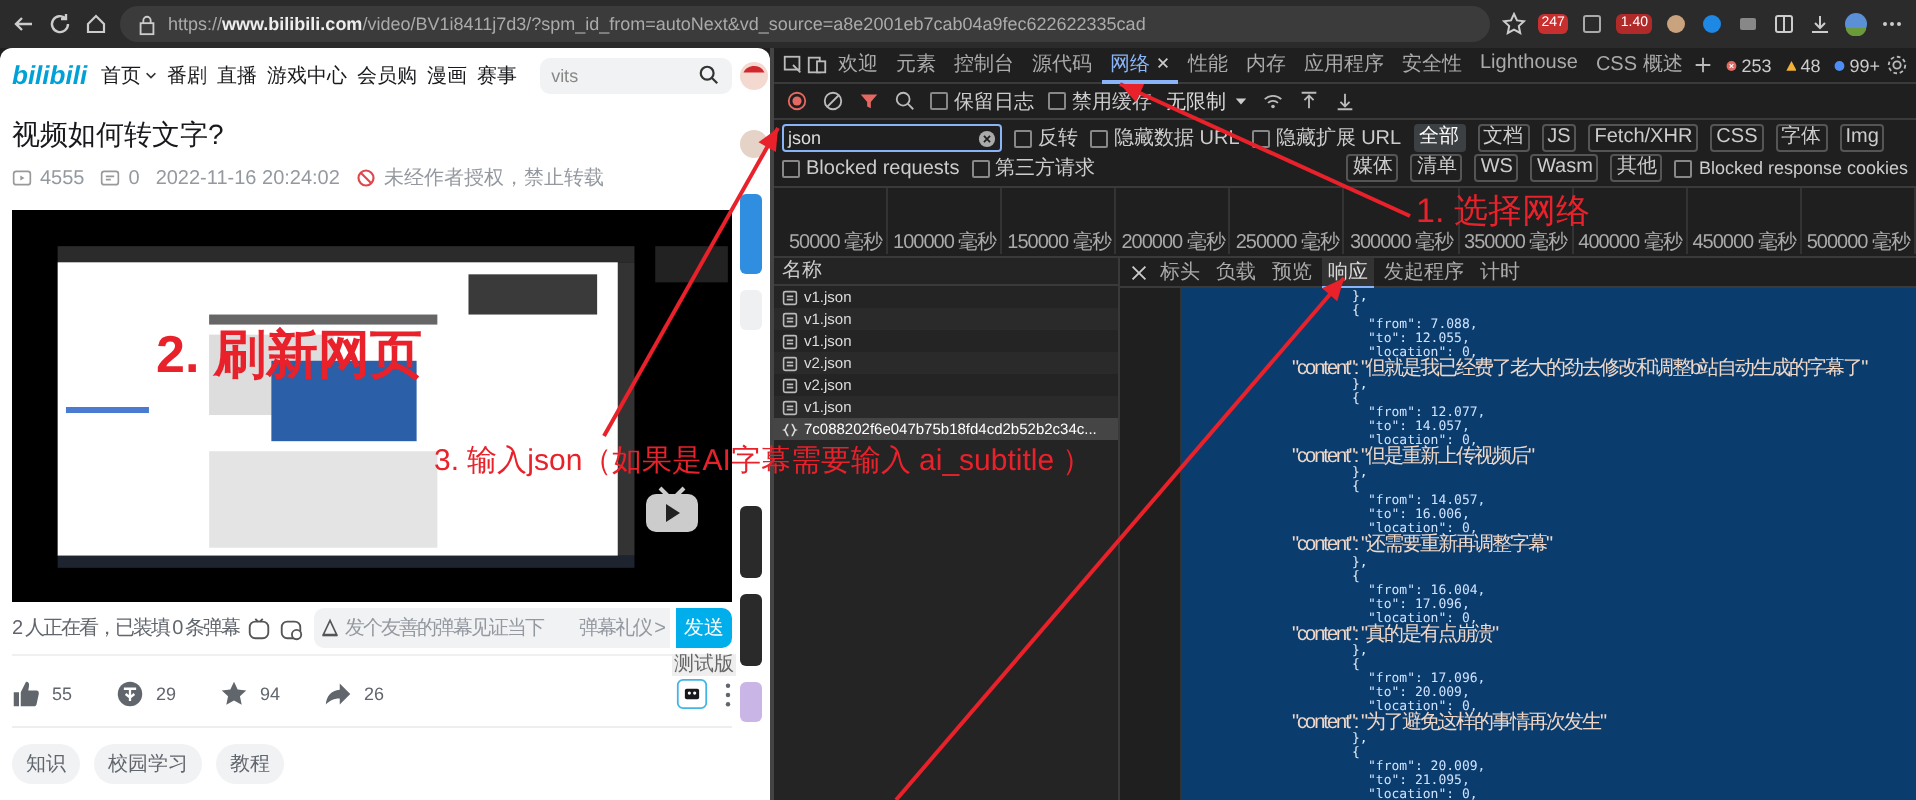 This screenshot has width=1916, height=800. Describe the element at coordinates (1266, 65) in the screenshot. I see `devtools-tab: 内存` at that location.